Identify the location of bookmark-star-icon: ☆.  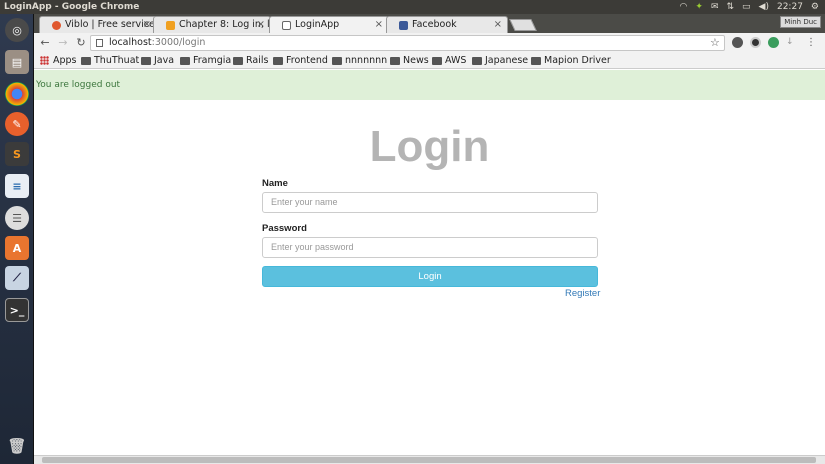
(715, 42).